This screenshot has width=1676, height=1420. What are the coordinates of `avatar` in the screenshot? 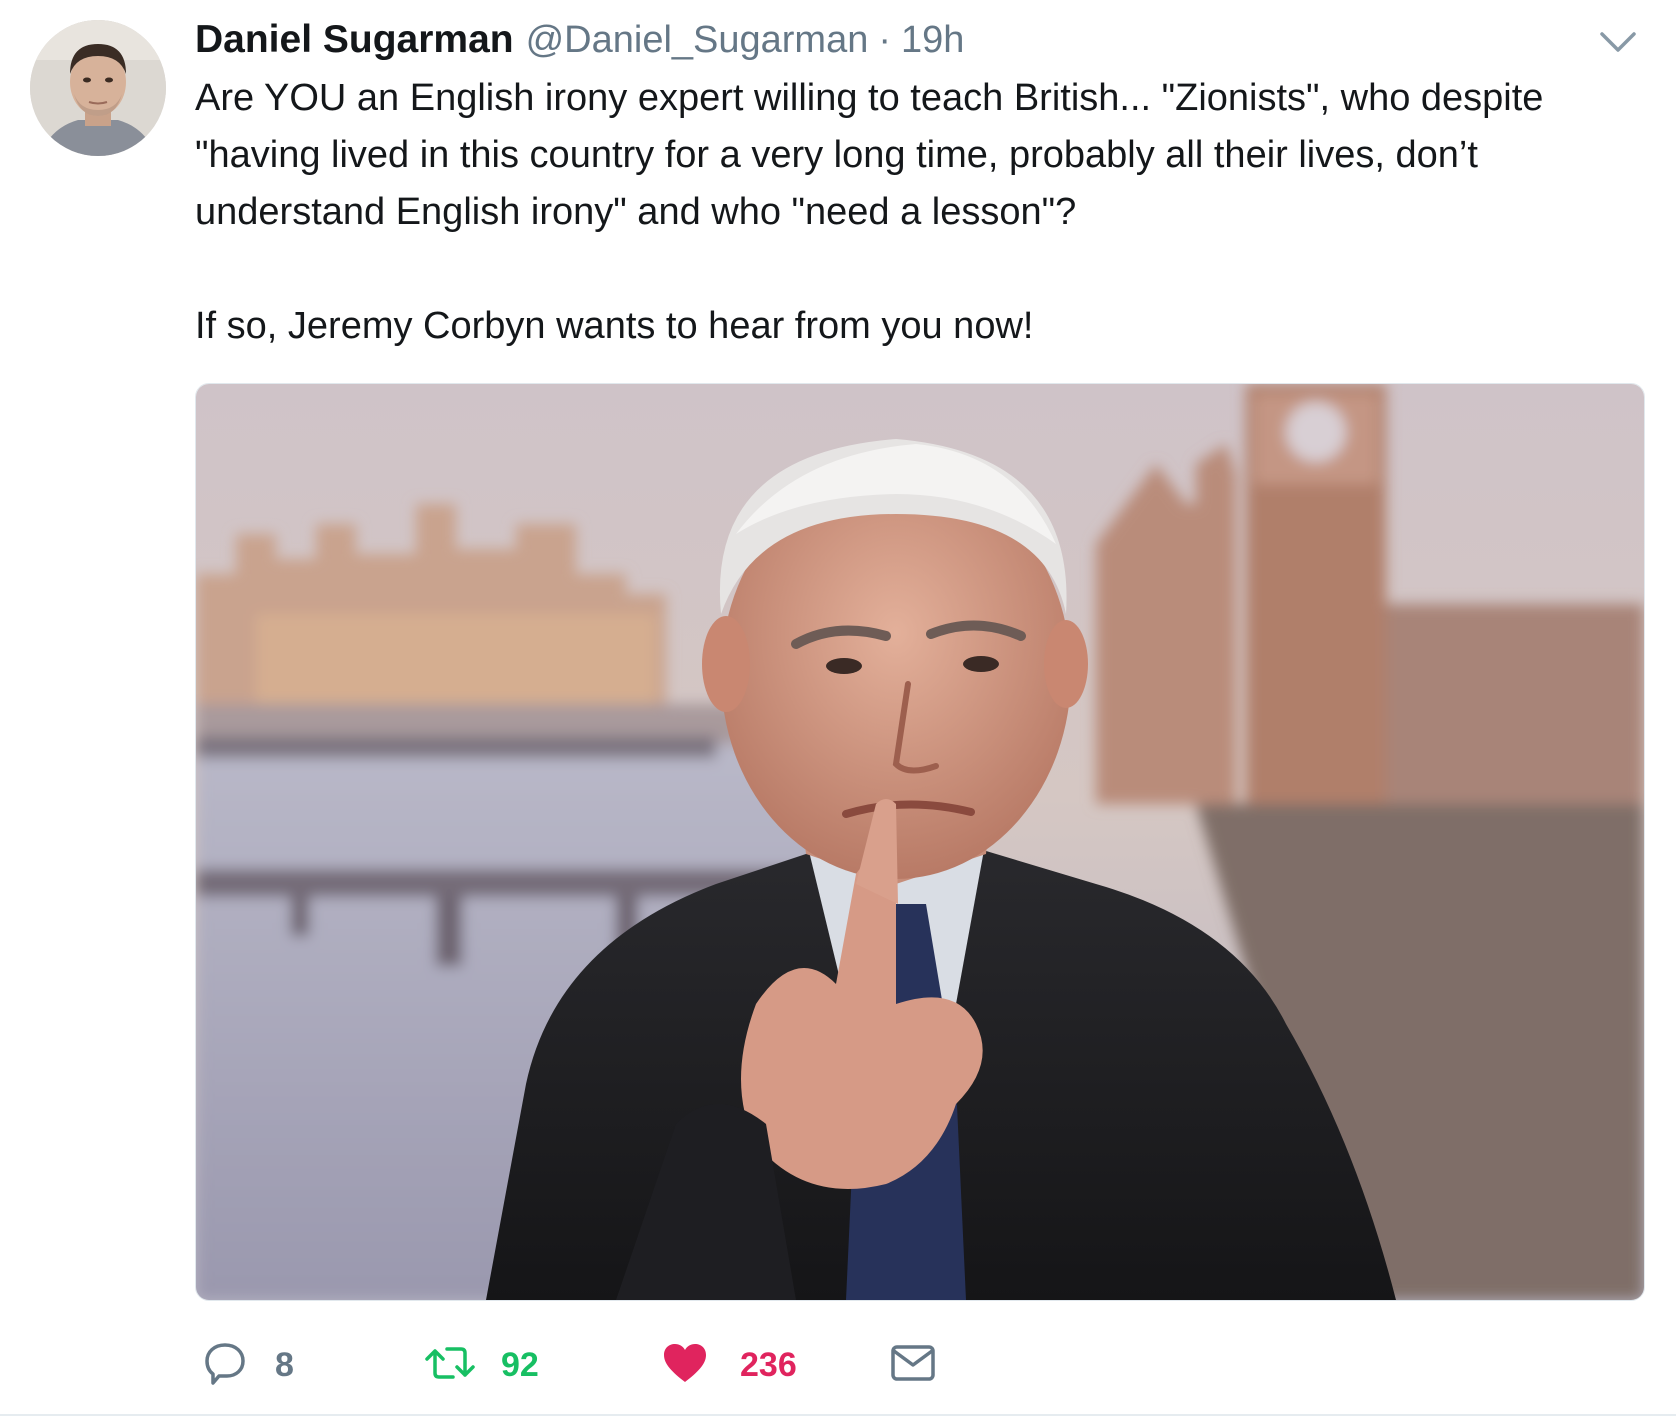 It's located at (98, 88).